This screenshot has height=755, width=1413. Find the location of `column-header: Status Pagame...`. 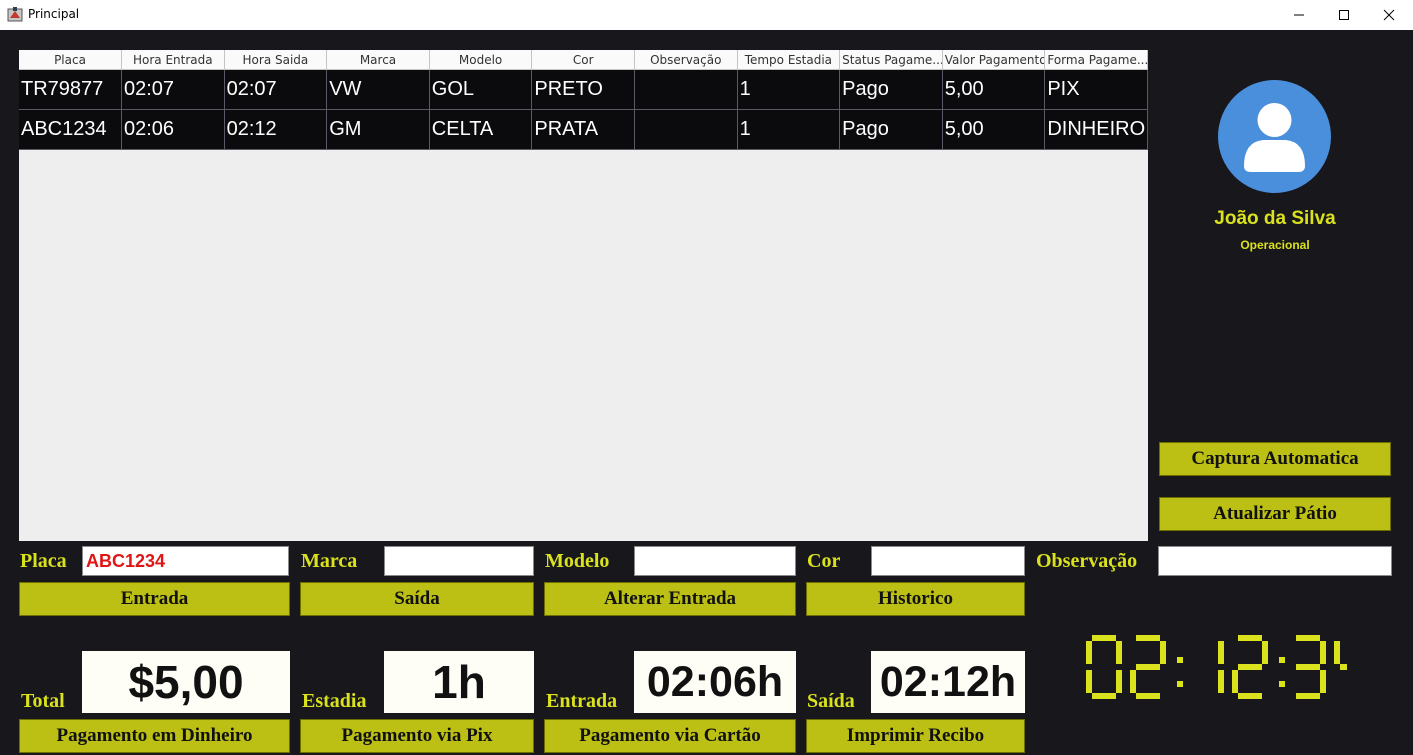

column-header: Status Pagame... is located at coordinates (891, 60).